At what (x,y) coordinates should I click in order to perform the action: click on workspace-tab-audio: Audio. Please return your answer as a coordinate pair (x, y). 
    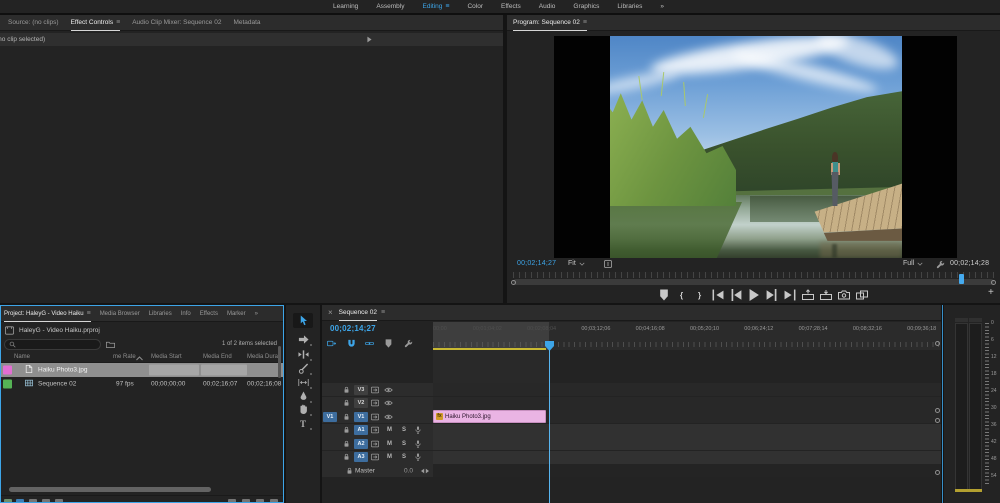
    Looking at the image, I should click on (547, 6).